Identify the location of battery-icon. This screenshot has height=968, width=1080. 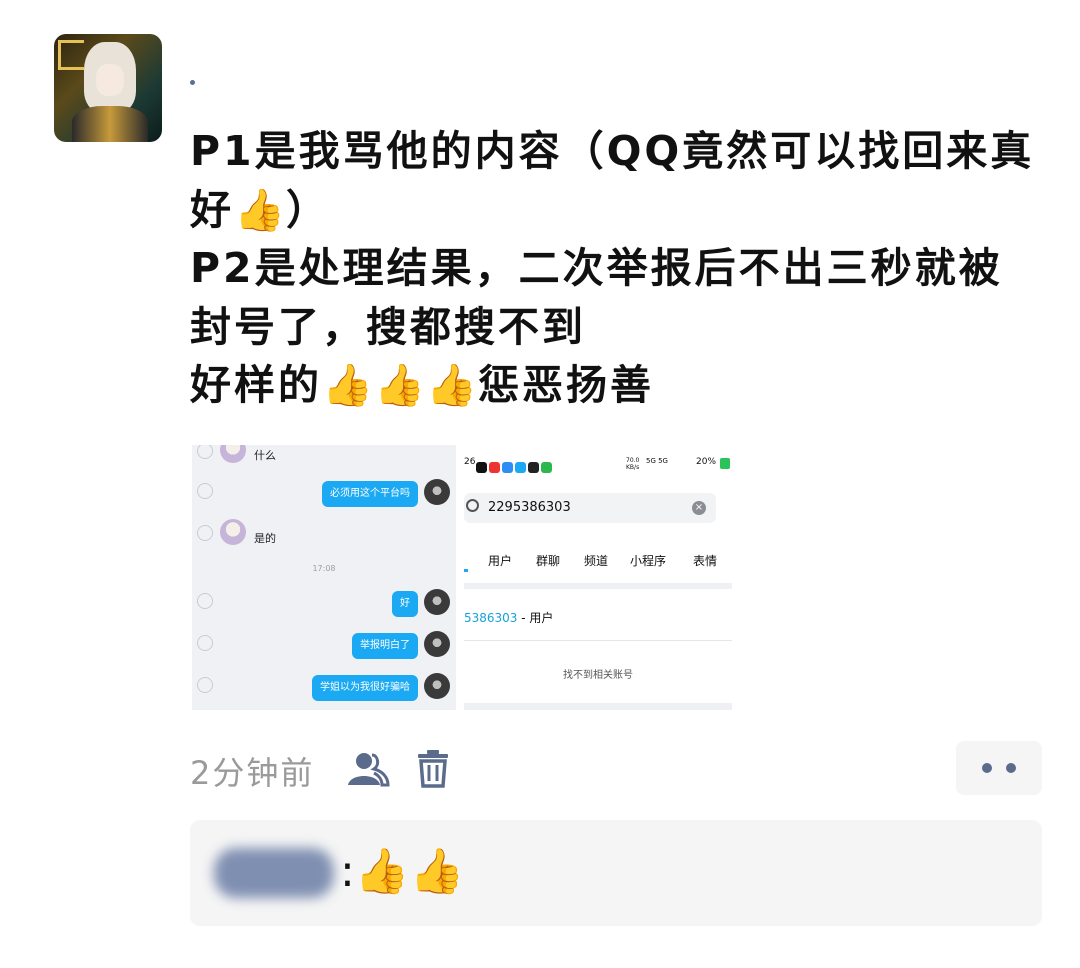
(725, 463).